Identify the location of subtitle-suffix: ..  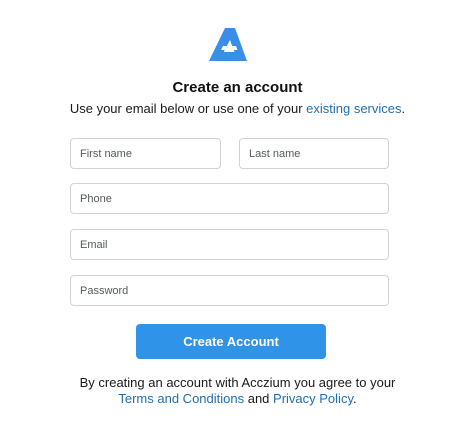
(403, 108).